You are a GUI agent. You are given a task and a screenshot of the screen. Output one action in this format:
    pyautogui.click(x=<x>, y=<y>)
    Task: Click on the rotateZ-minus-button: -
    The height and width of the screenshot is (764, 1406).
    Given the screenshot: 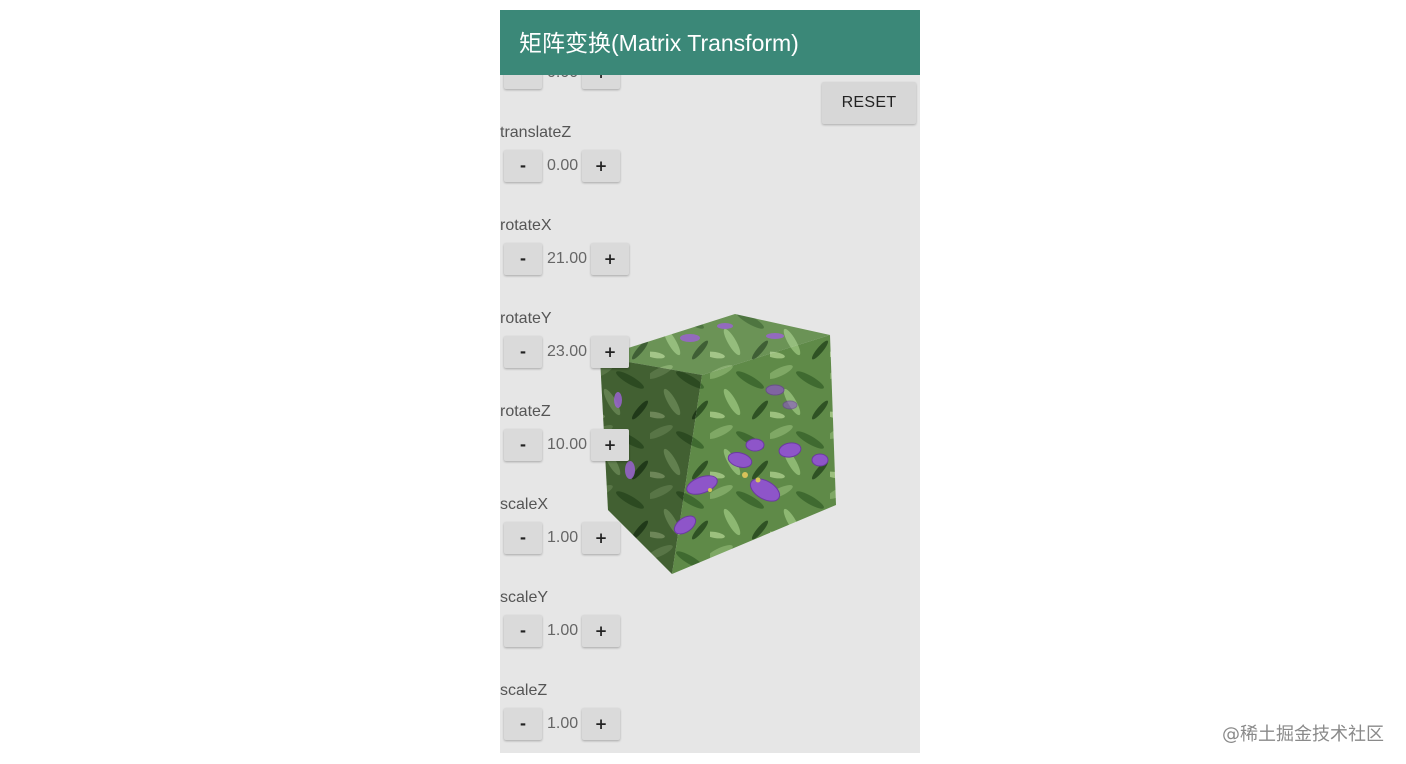 What is the action you would take?
    pyautogui.click(x=523, y=445)
    